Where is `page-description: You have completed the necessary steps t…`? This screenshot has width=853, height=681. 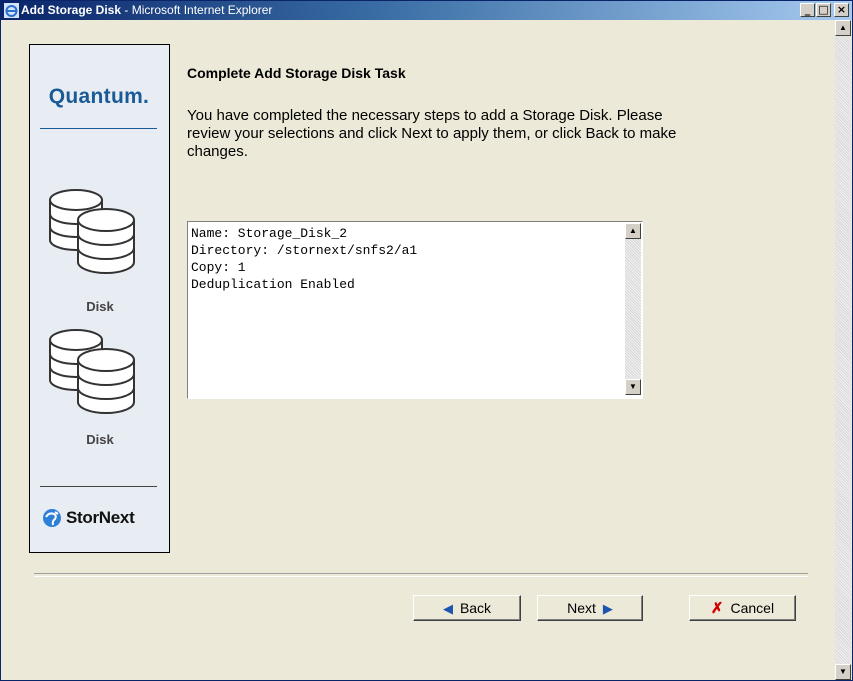 page-description: You have completed the necessary steps t… is located at coordinates (432, 133).